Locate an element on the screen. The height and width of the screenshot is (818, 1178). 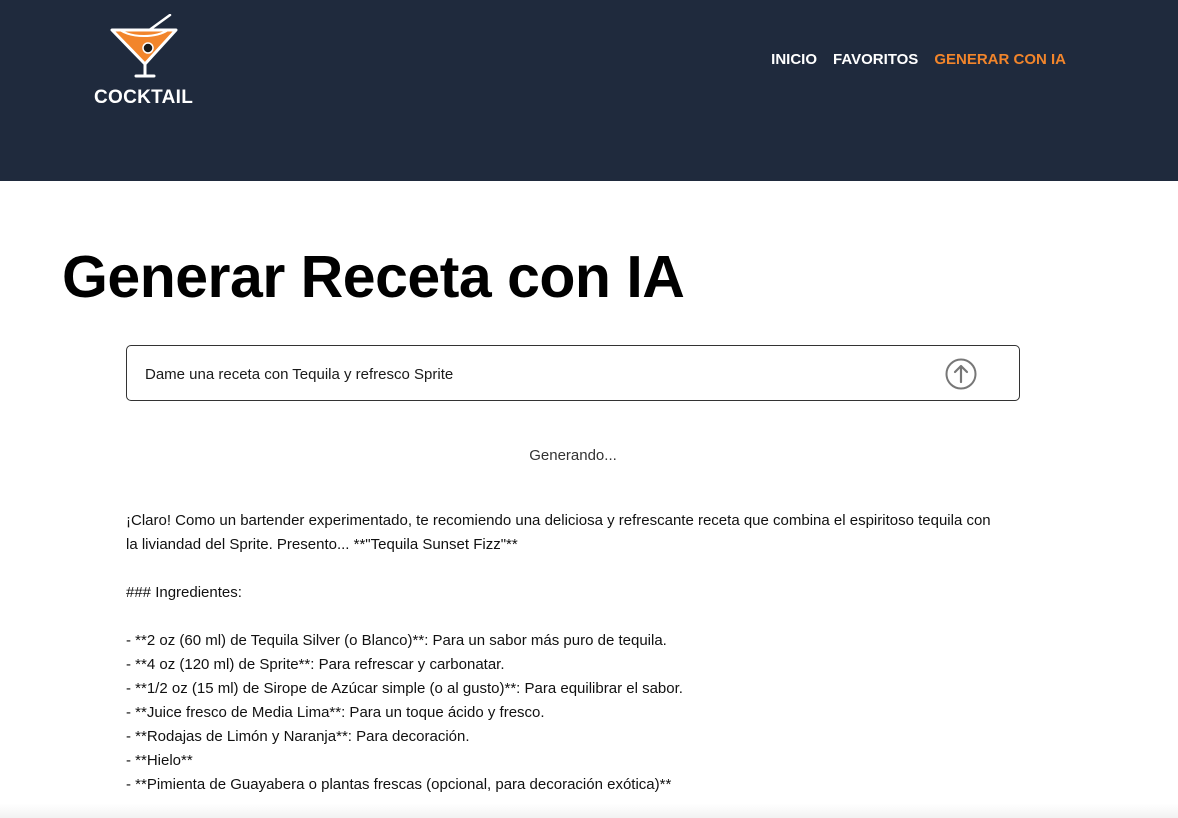
send-button is located at coordinates (961, 374).